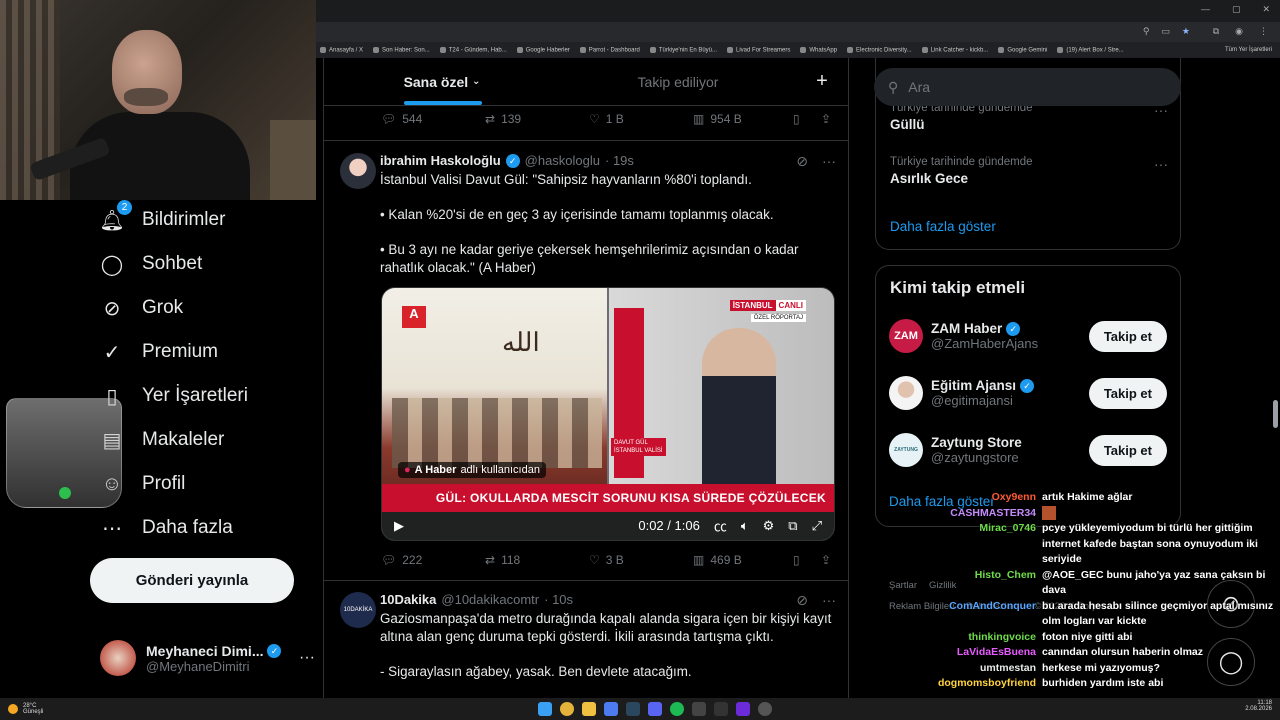 This screenshot has height=720, width=1280. What do you see at coordinates (798, 32) in the screenshot?
I see `browser-address-bar: ⚲ ▭ ★ ⧉ ◉ ⋮` at bounding box center [798, 32].